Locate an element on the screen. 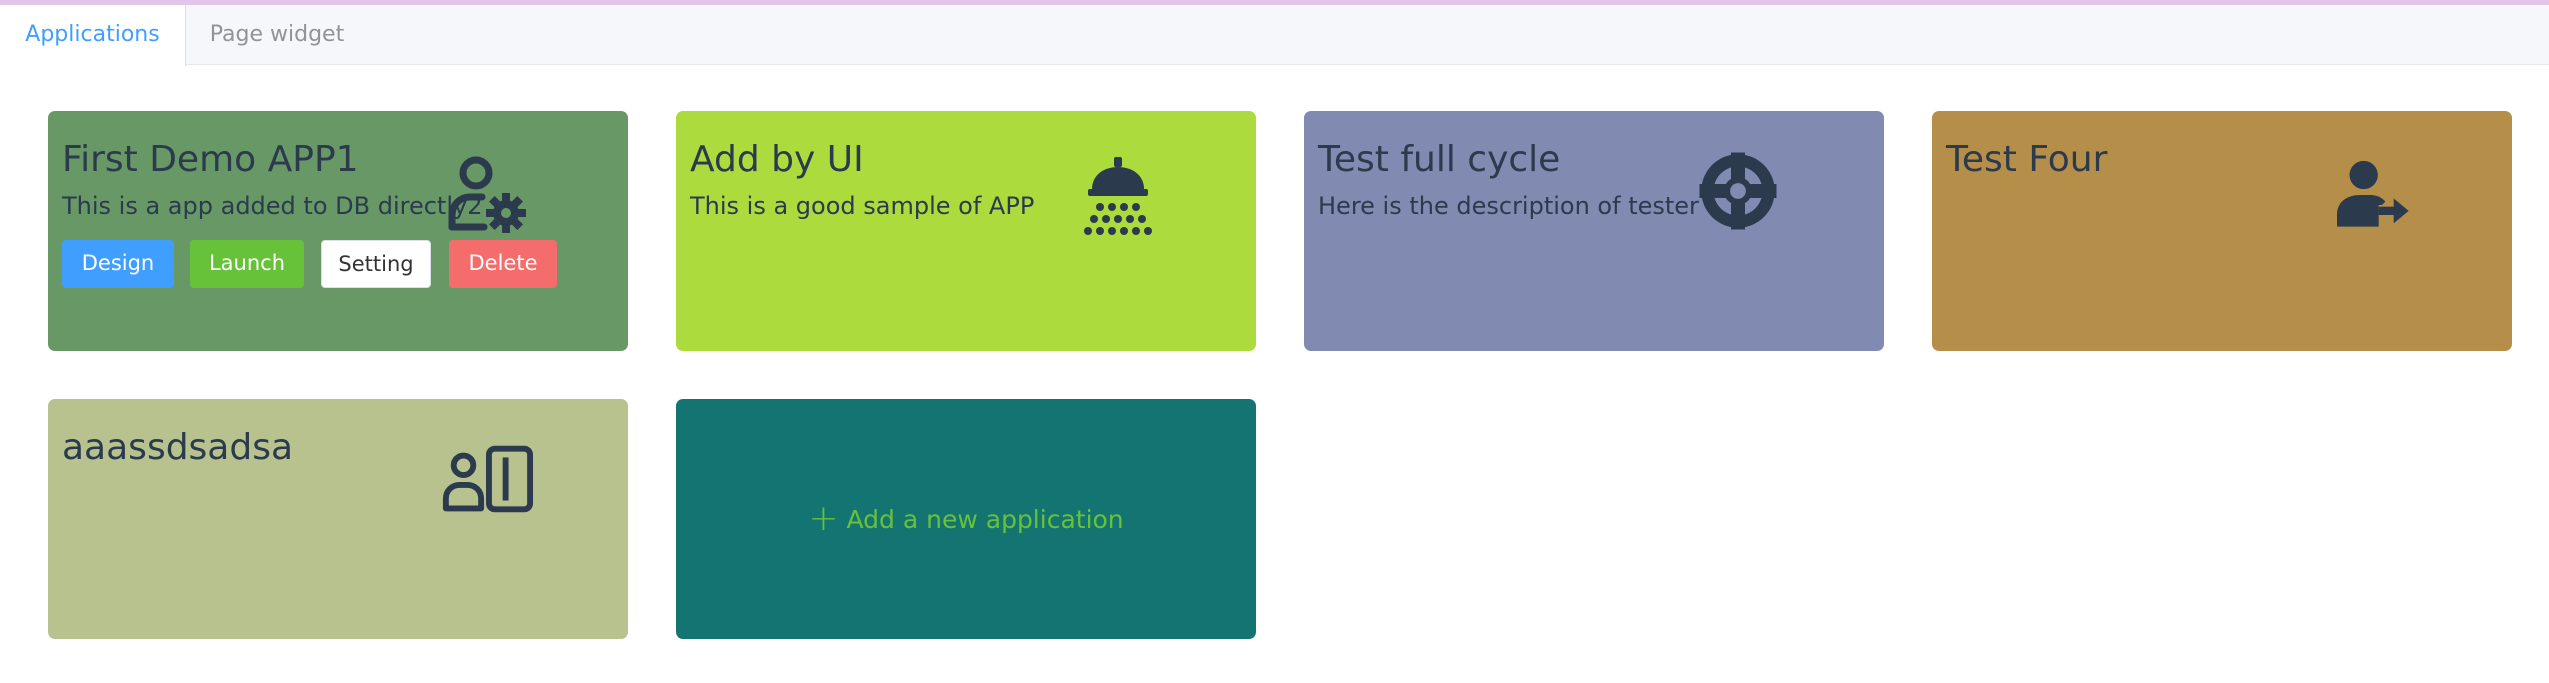 The width and height of the screenshot is (2549, 683). setting-button: Setting is located at coordinates (376, 264).